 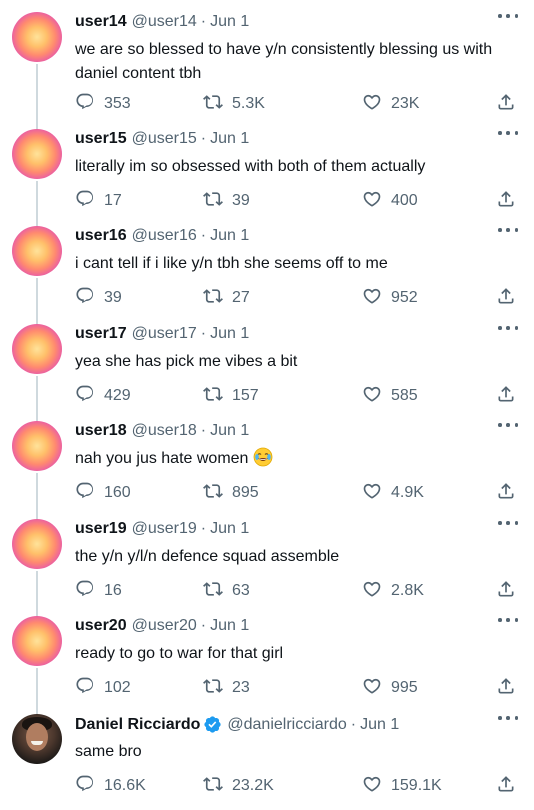 I want to click on display-name: user15, so click(x=101, y=139).